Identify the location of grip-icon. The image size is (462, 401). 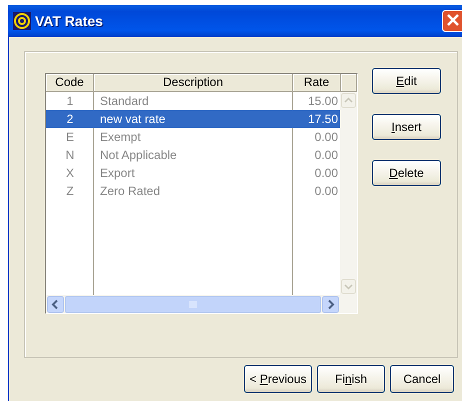
(193, 304).